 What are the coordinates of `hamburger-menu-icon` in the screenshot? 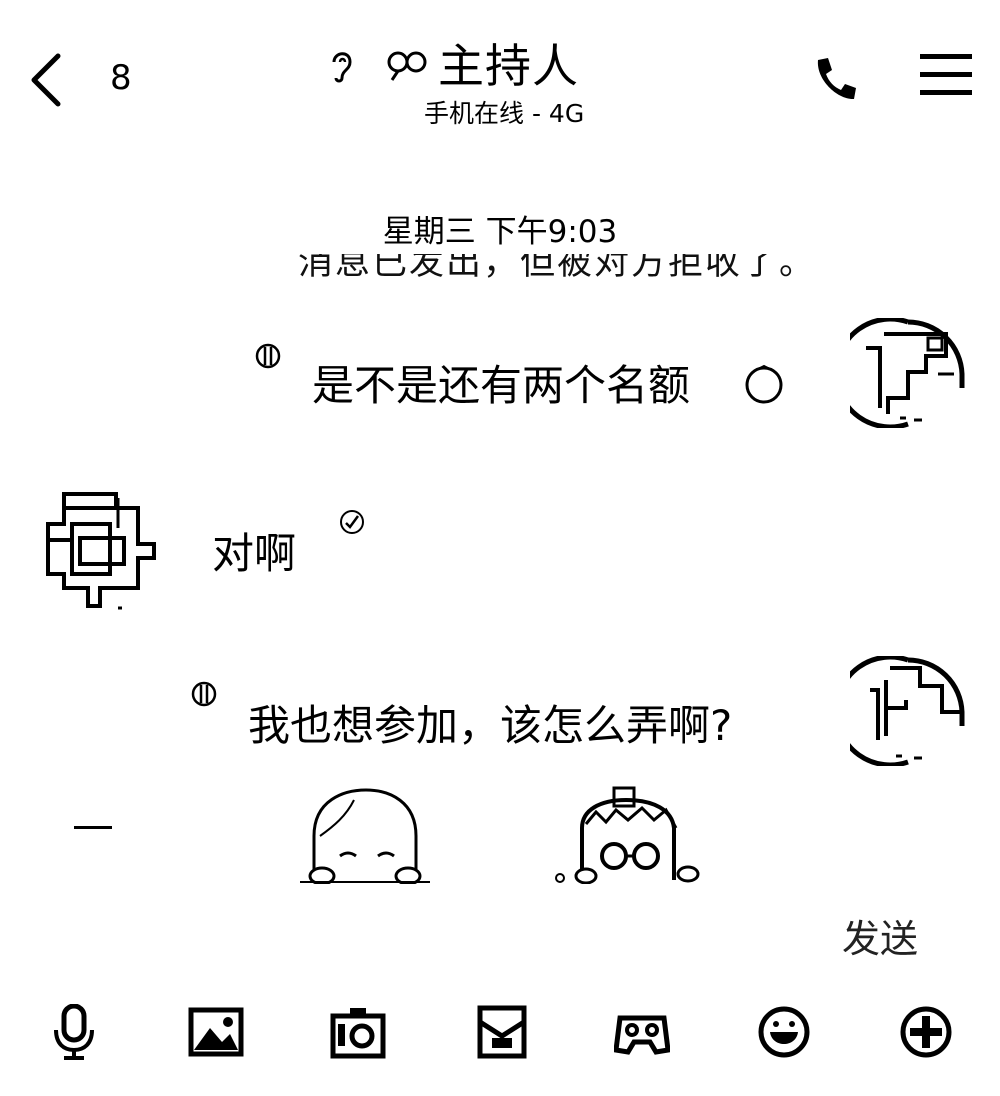 It's located at (946, 74).